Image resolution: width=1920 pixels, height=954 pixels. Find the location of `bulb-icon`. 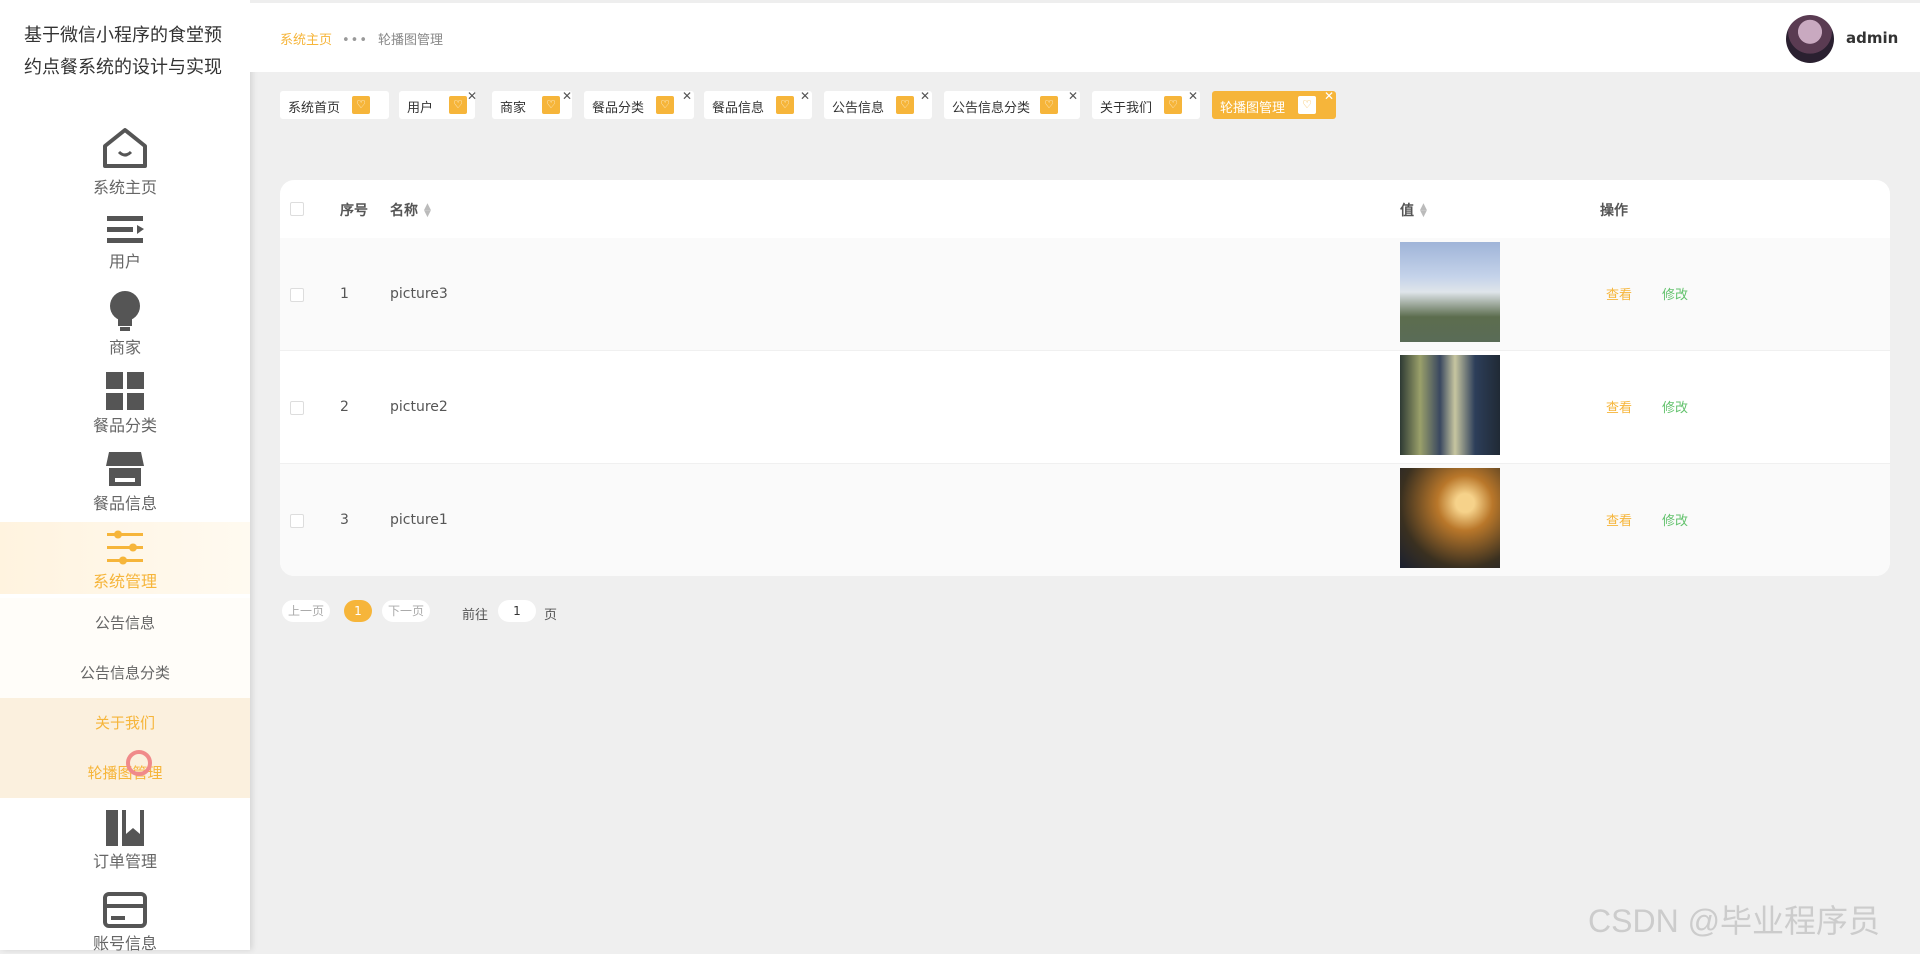

bulb-icon is located at coordinates (125, 311).